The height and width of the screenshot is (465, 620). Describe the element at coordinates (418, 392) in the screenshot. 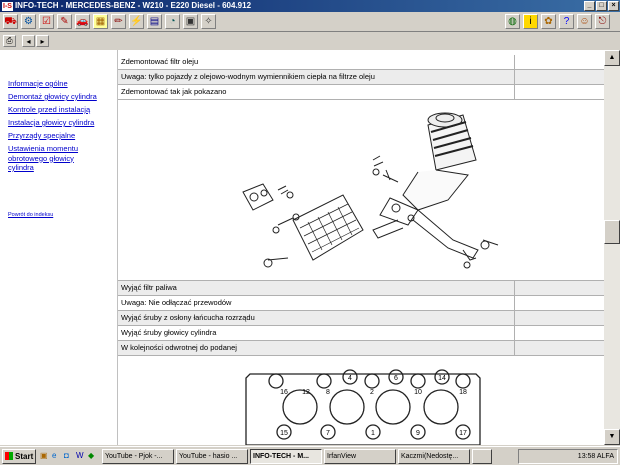

I see `bolt-label: 10` at that location.